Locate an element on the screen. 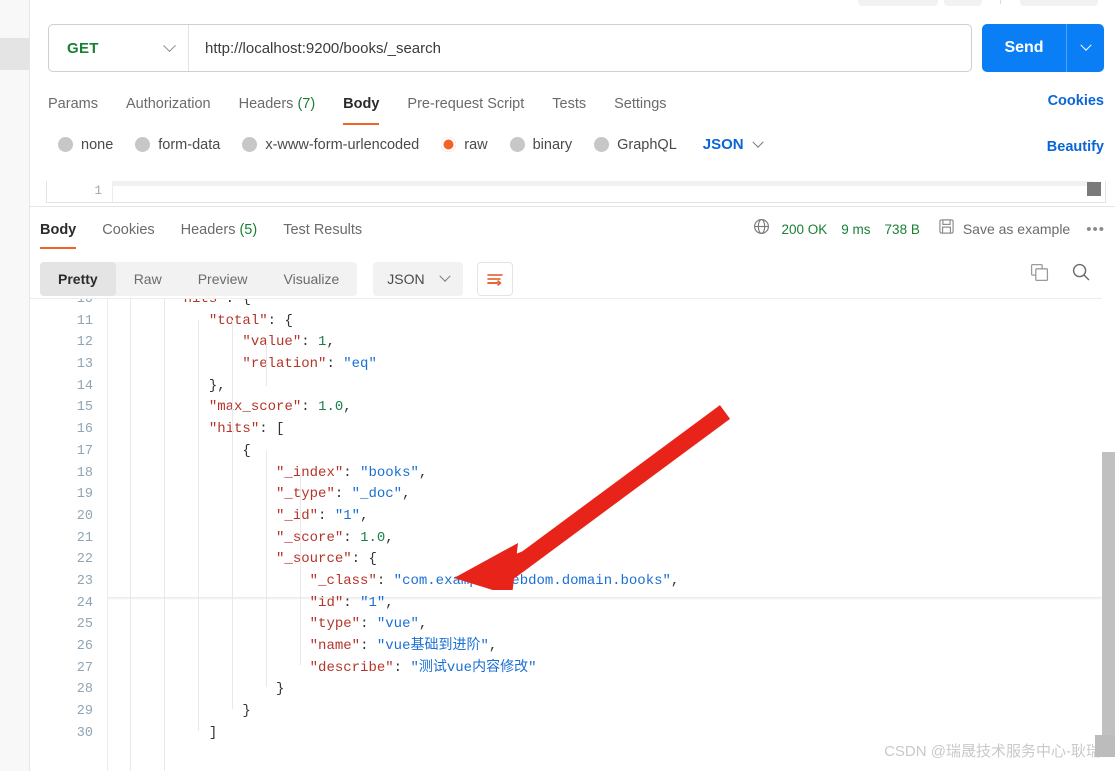  line-number: 23 is located at coordinates (84, 581).